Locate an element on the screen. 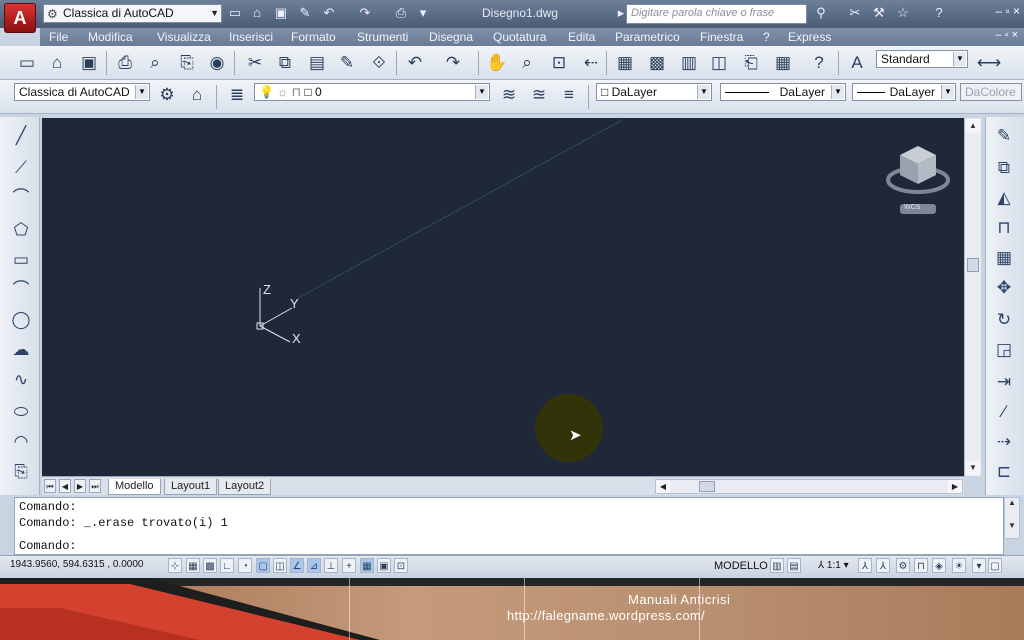 The width and height of the screenshot is (1024, 640). layer-previous-icon: ≊ is located at coordinates (539, 95).